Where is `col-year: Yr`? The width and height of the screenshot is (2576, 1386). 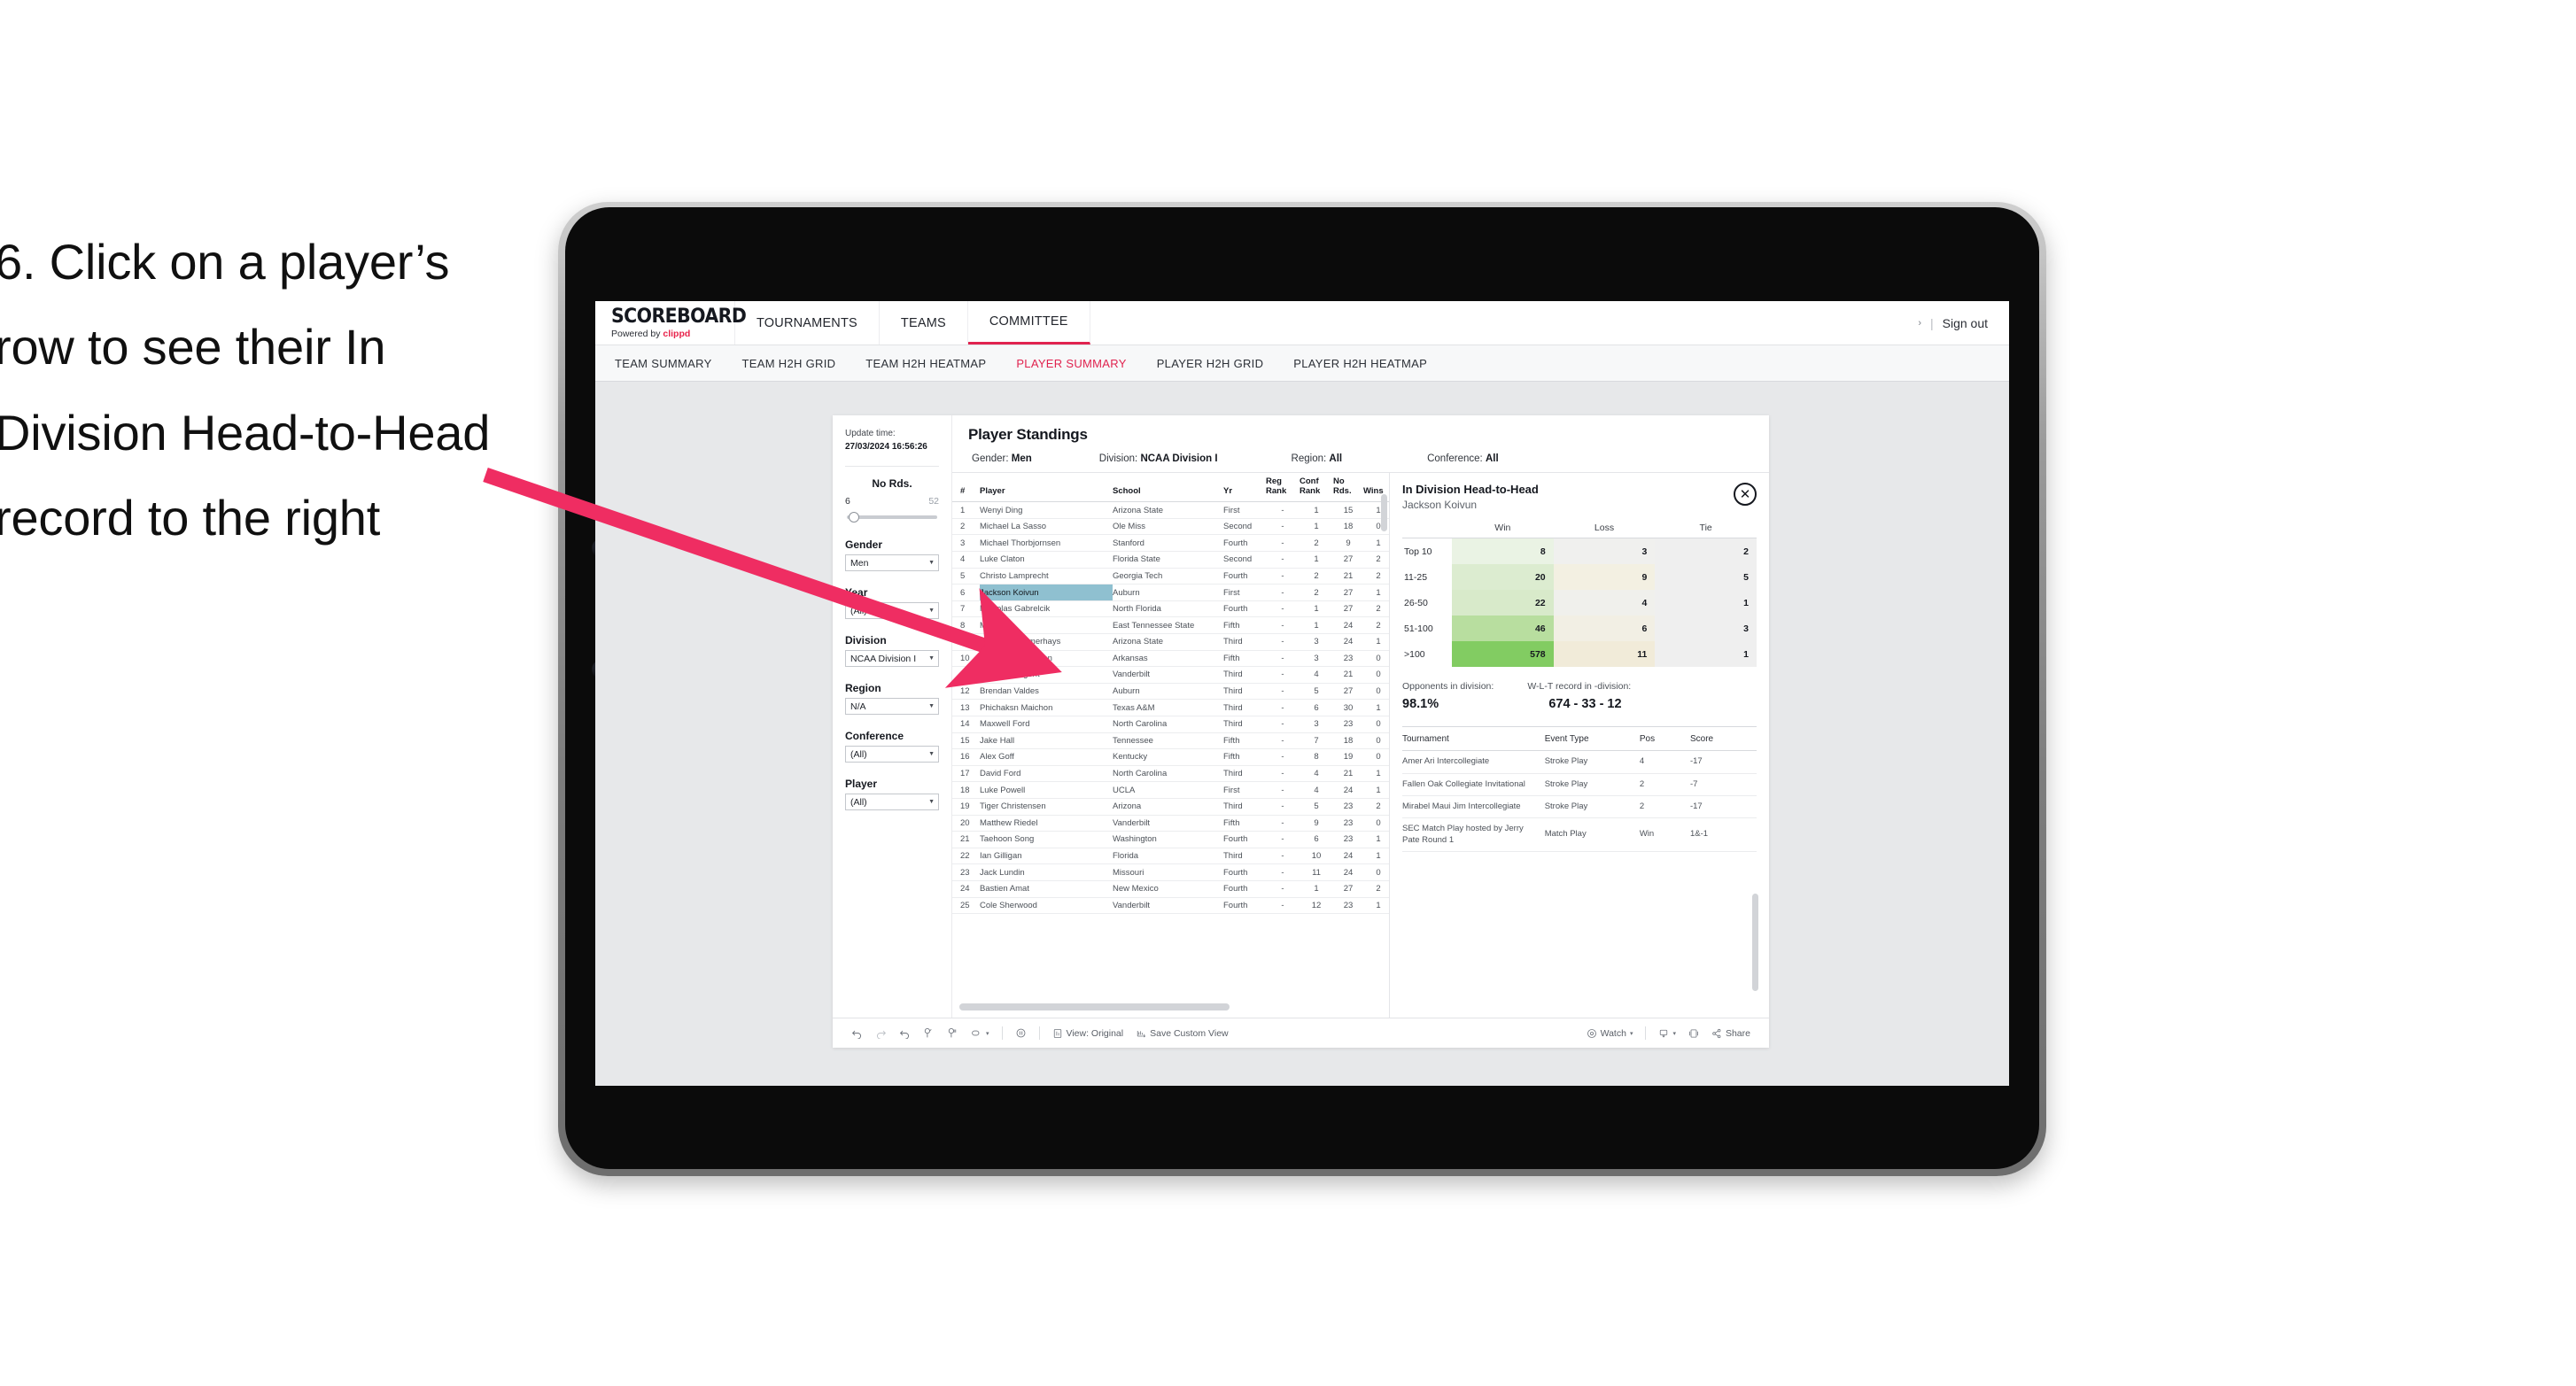
col-year: Yr is located at coordinates (1244, 488).